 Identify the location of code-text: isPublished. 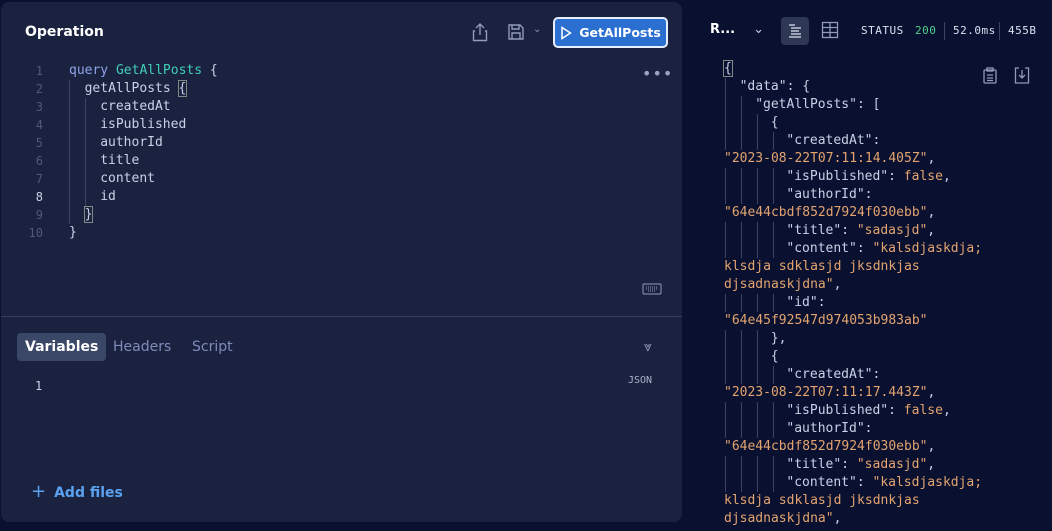
(143, 125).